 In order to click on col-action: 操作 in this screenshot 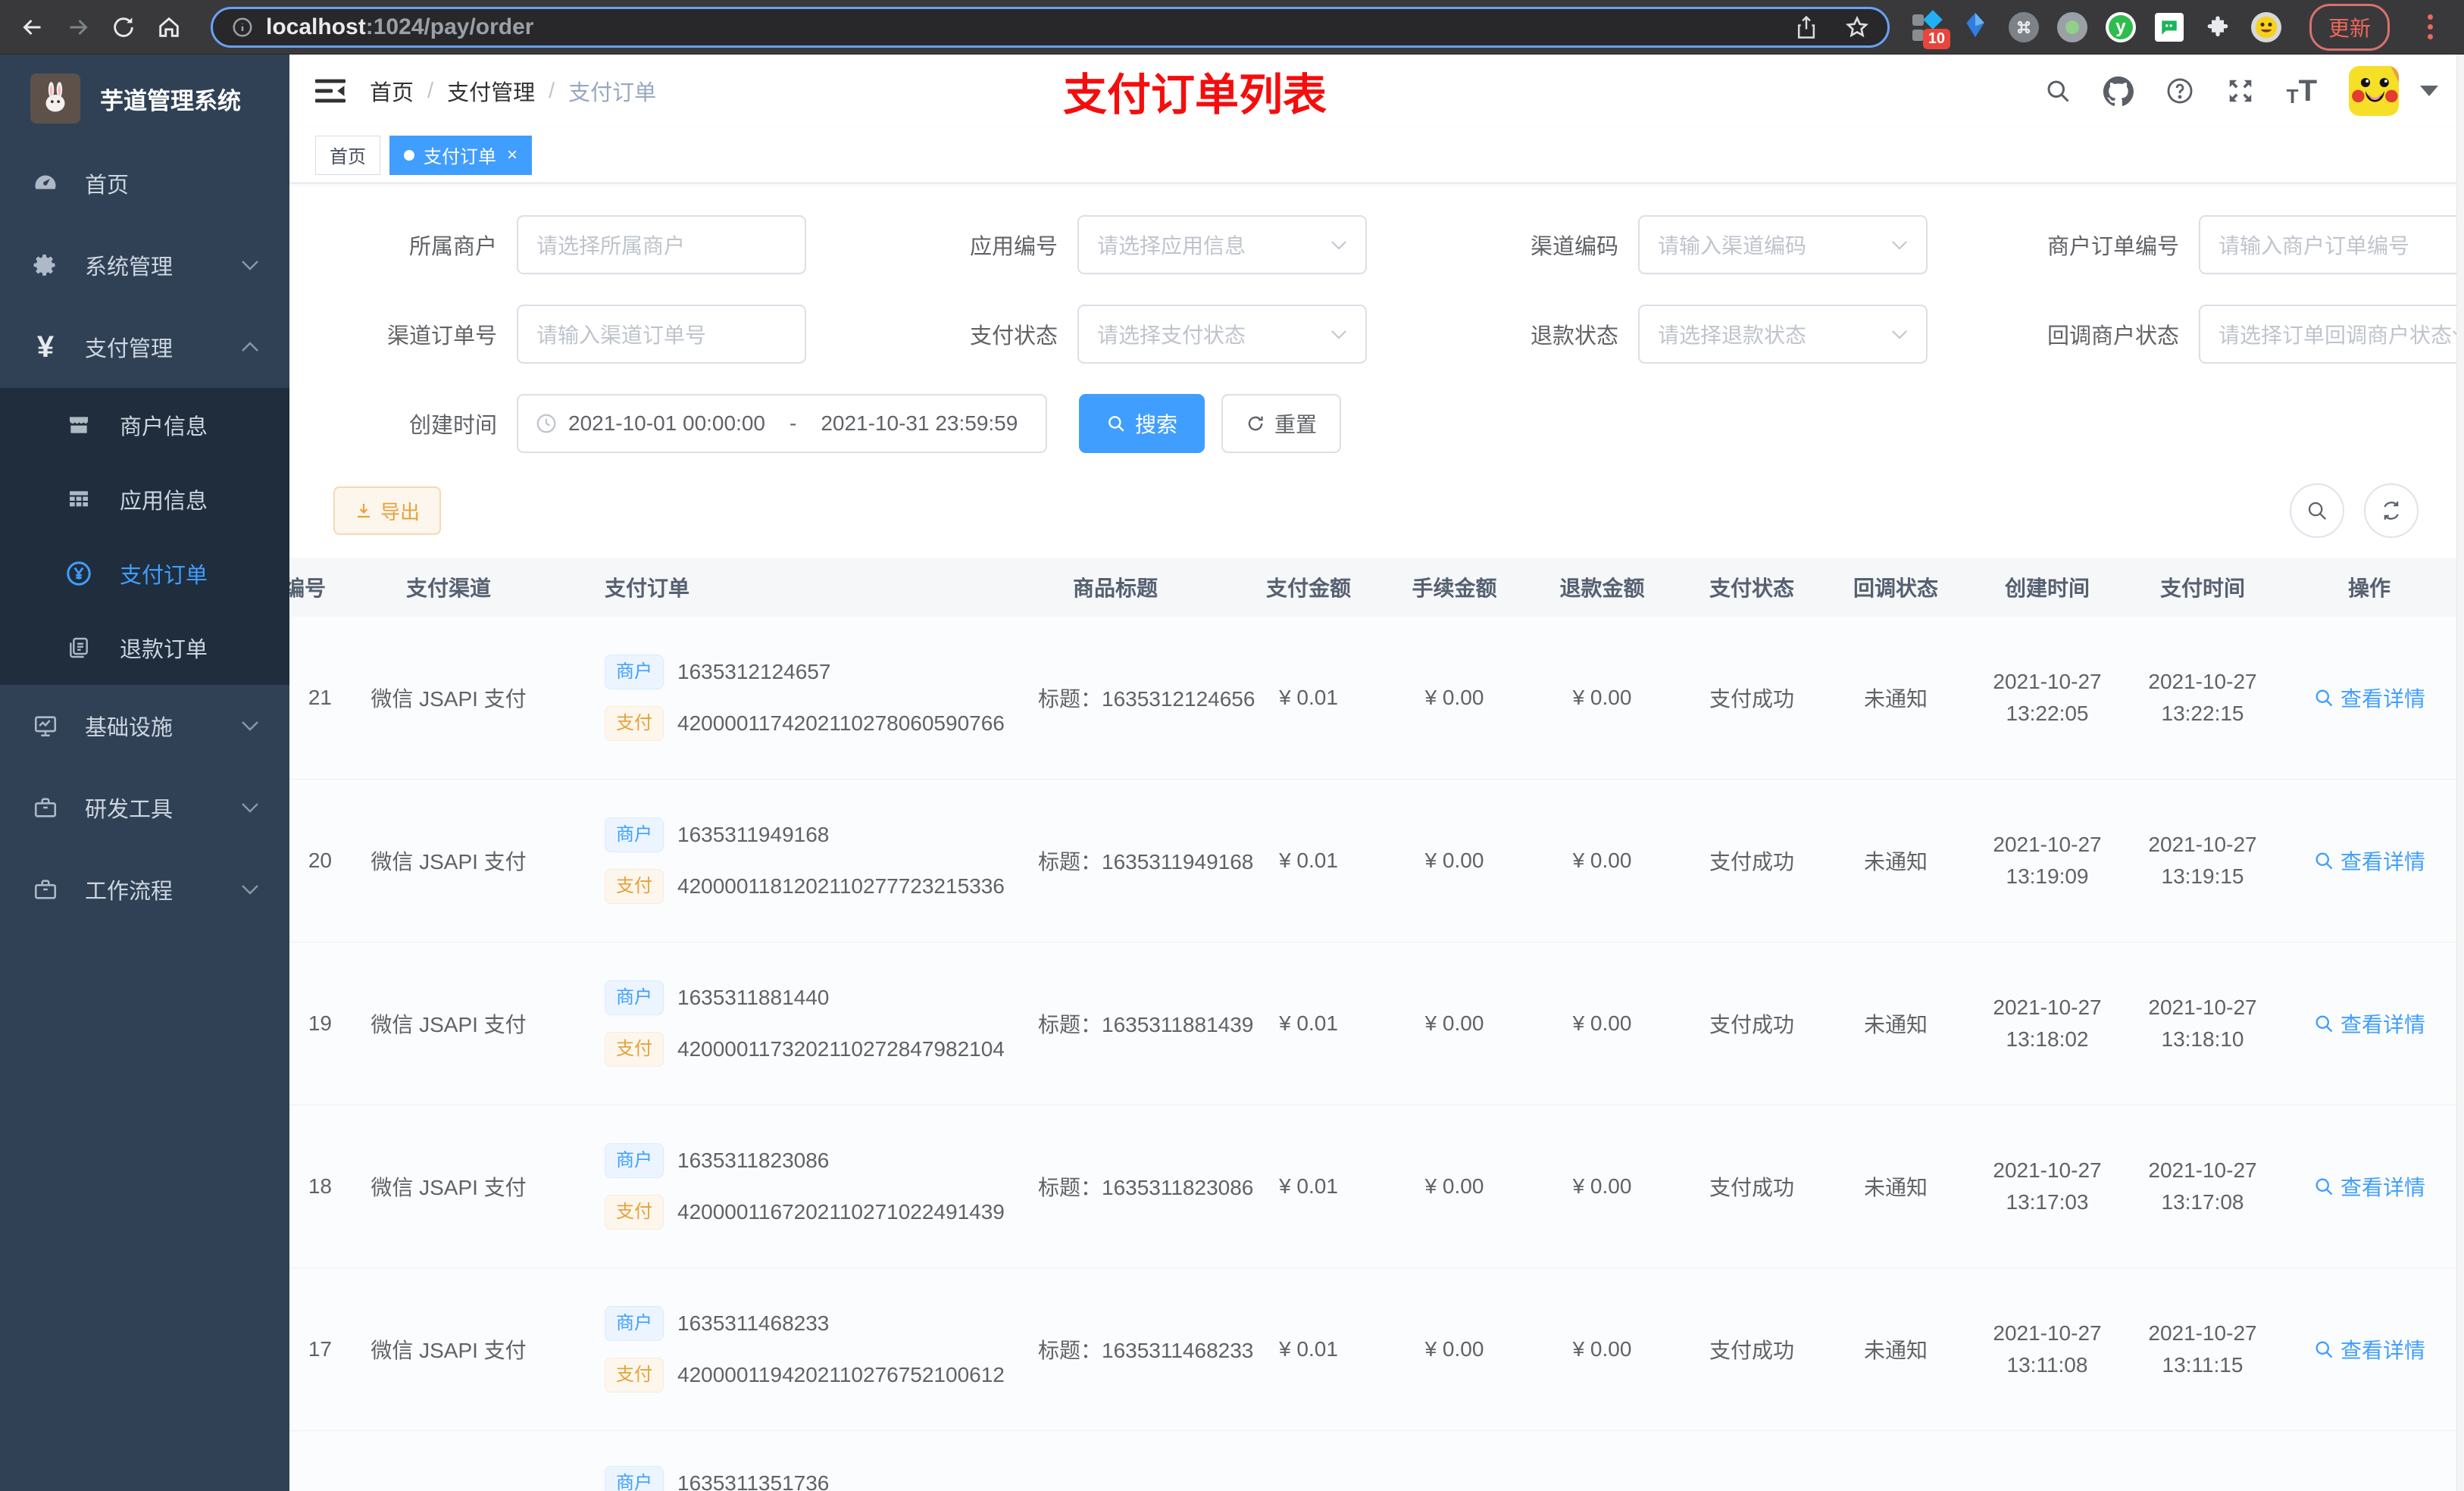, I will do `click(2369, 588)`.